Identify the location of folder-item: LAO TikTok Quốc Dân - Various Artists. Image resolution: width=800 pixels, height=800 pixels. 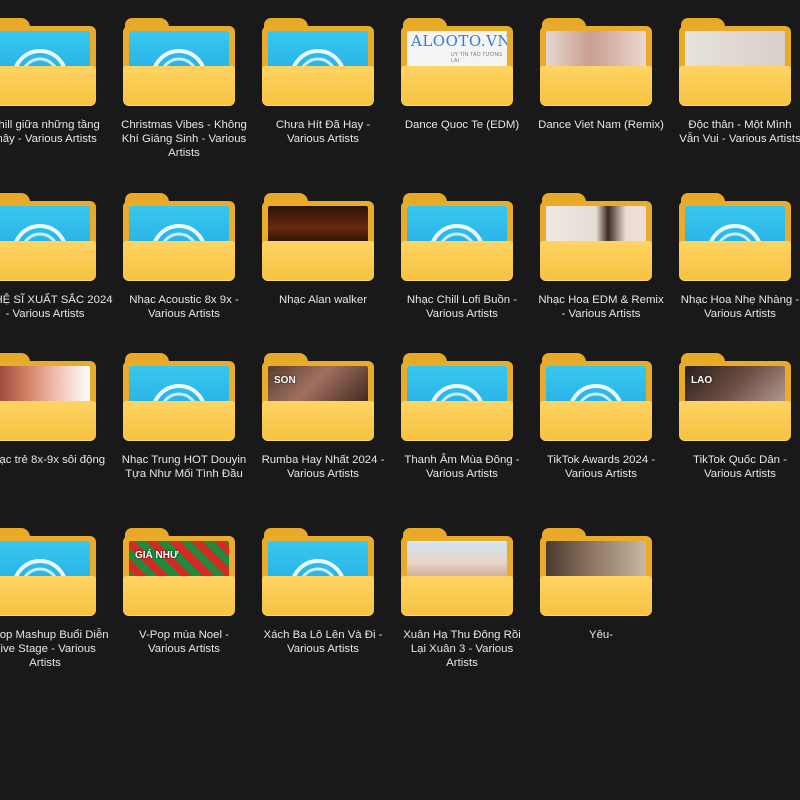
(737, 415).